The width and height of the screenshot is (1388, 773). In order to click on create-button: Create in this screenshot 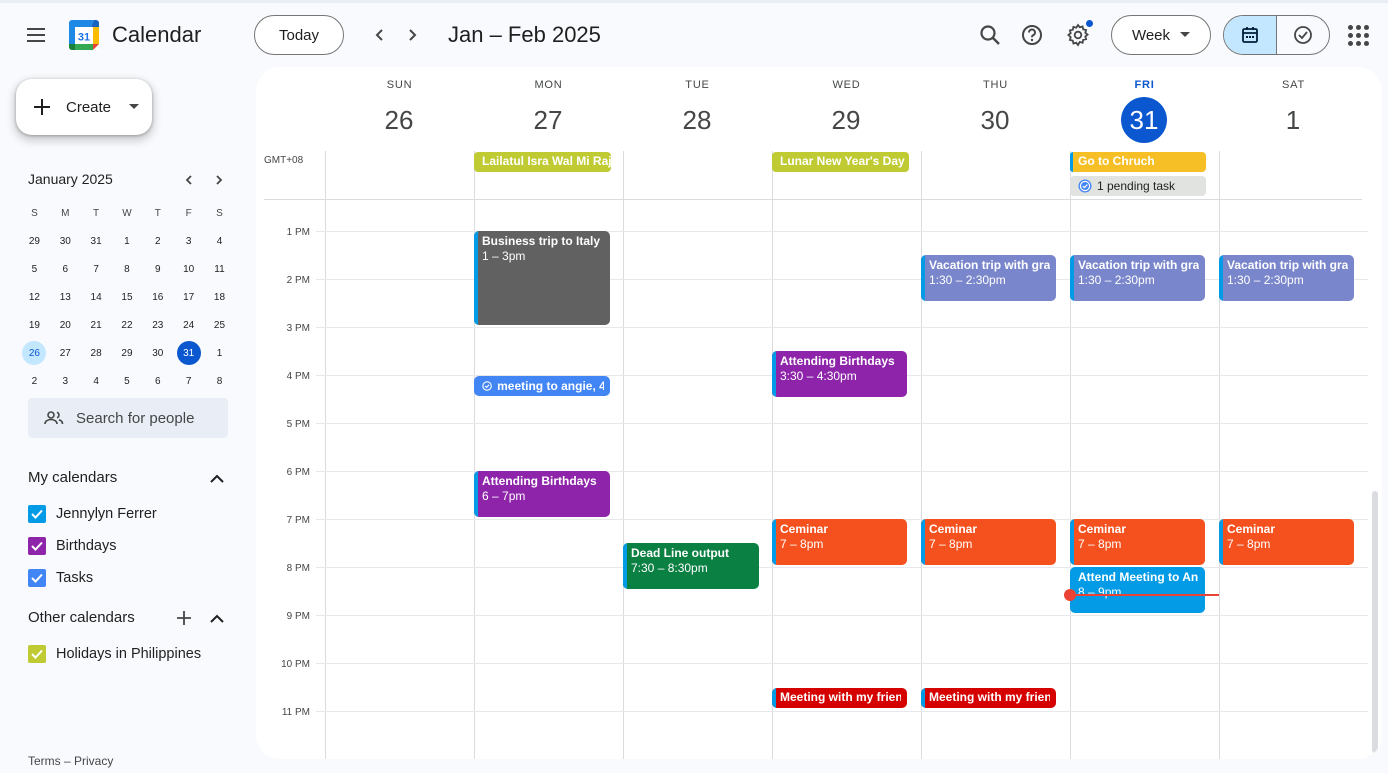, I will do `click(84, 107)`.